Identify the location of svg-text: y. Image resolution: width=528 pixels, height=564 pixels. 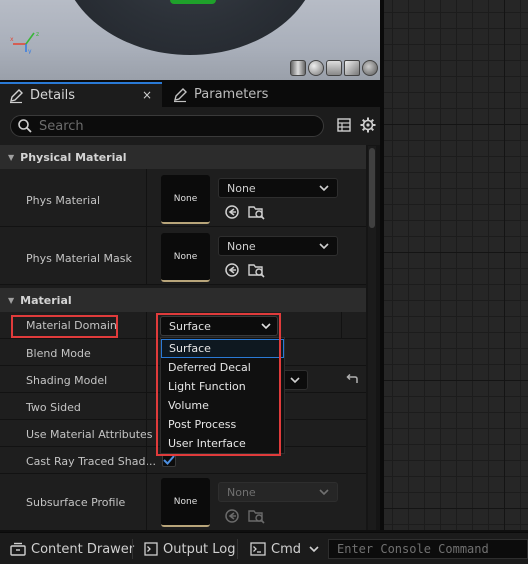
(30, 51).